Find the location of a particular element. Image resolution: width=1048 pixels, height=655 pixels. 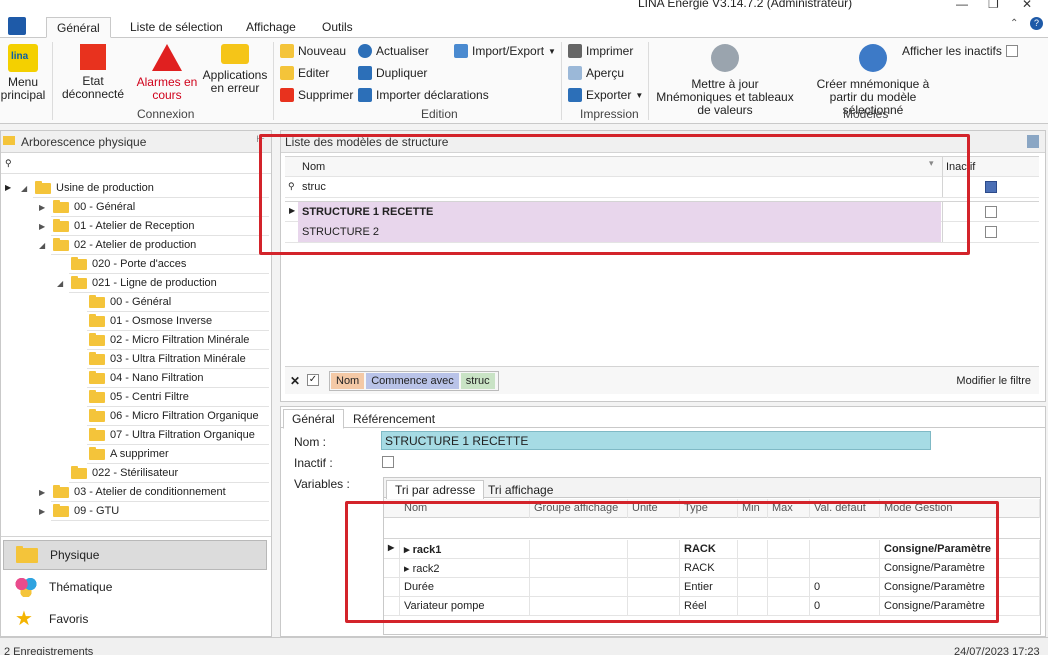

tree-item: 01 - Osmose Inverse is located at coordinates (136, 321).